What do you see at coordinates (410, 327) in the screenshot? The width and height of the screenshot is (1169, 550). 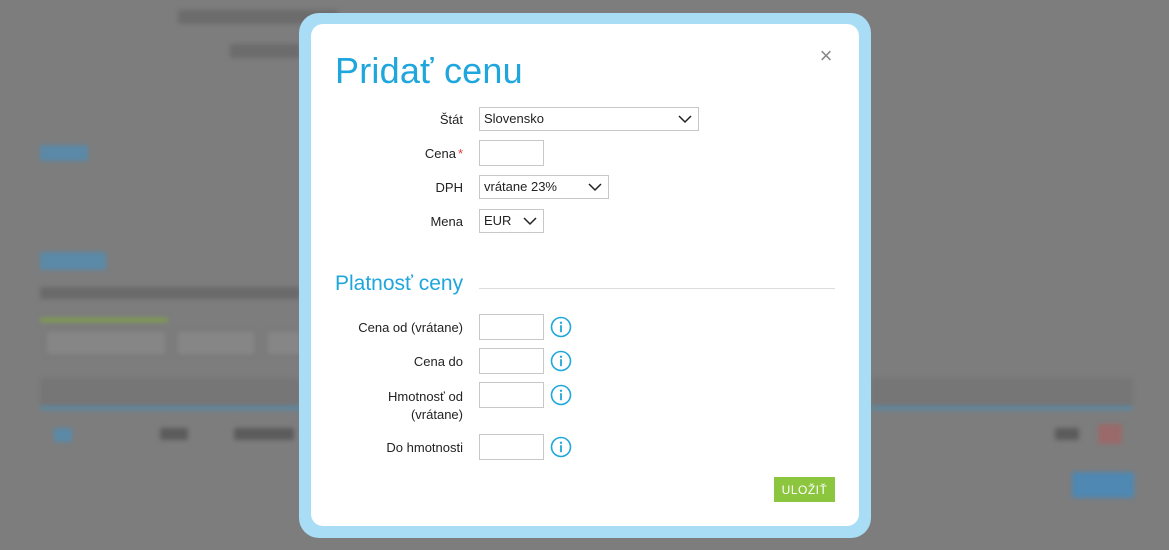 I see `price-from-label: Cena od (vrátane)` at bounding box center [410, 327].